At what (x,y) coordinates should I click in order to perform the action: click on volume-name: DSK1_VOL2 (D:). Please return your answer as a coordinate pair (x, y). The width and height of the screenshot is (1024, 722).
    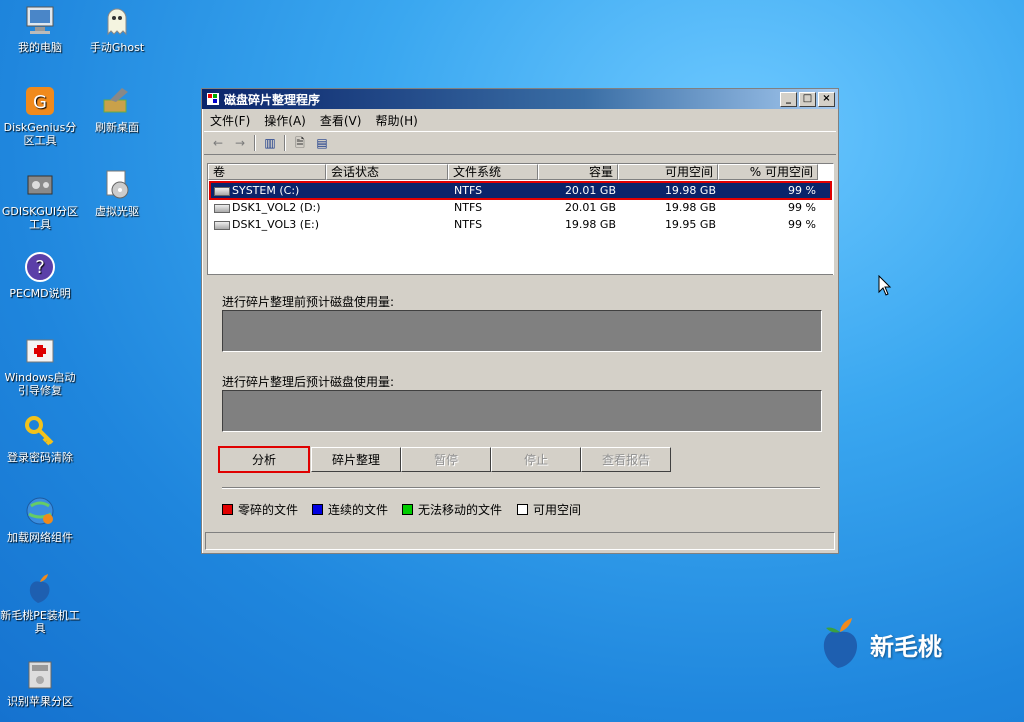
    Looking at the image, I should click on (276, 207).